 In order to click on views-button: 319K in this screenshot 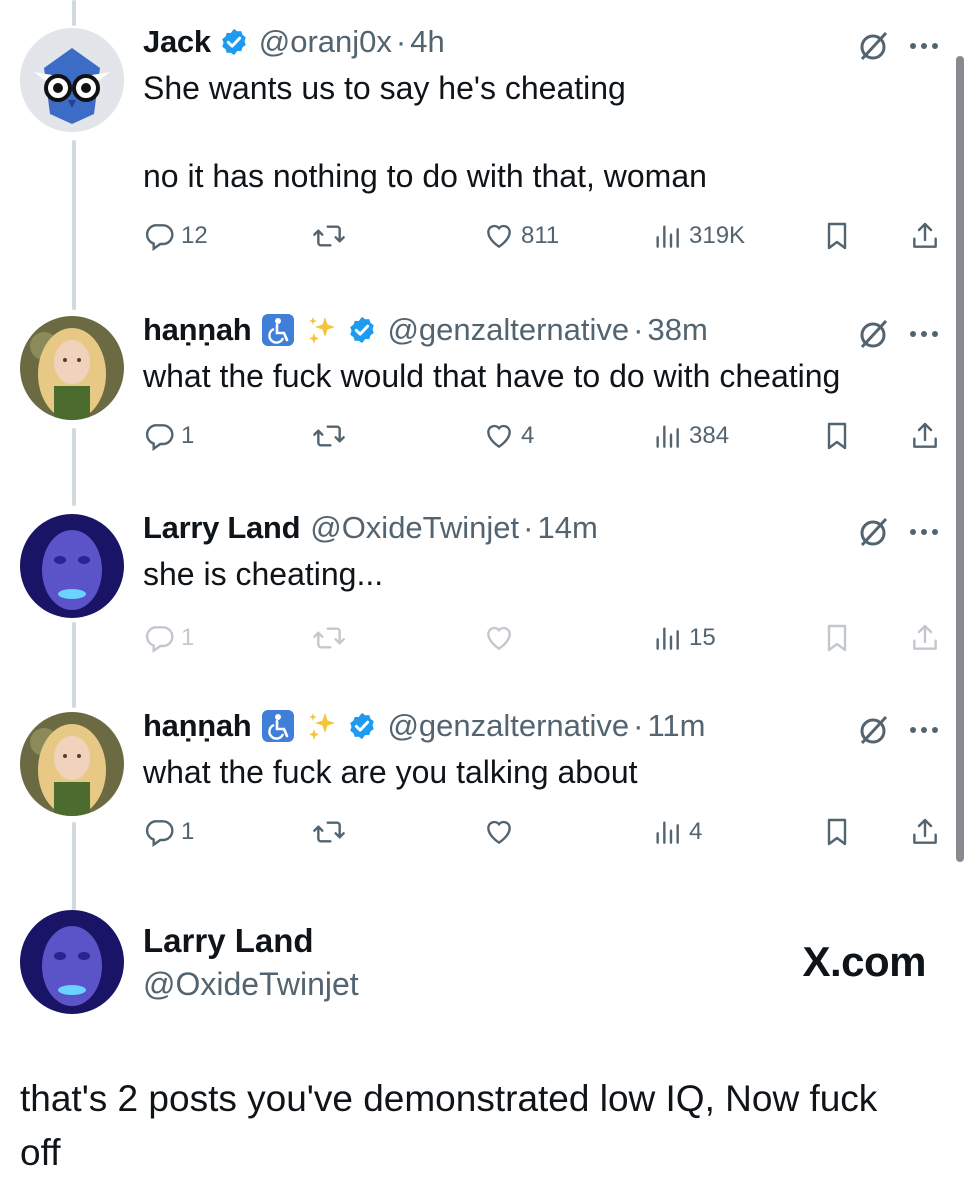, I will do `click(698, 236)`.